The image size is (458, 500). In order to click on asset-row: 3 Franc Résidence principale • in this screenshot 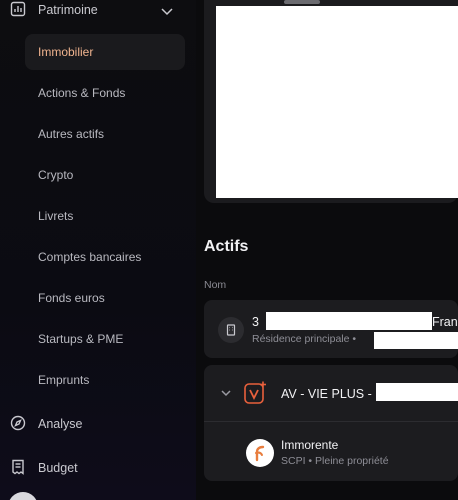, I will do `click(331, 329)`.